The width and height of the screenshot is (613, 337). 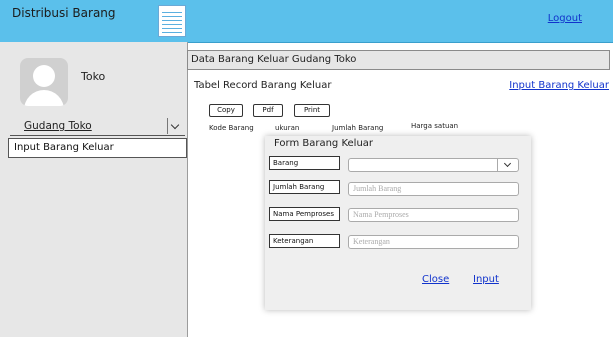 What do you see at coordinates (172, 21) in the screenshot?
I see `hamburger-icon` at bounding box center [172, 21].